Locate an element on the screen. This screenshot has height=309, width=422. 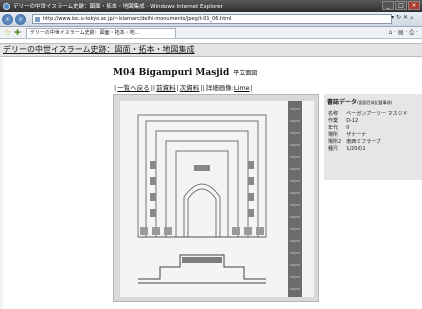
meta-key: 名称 is located at coordinates (333, 114).